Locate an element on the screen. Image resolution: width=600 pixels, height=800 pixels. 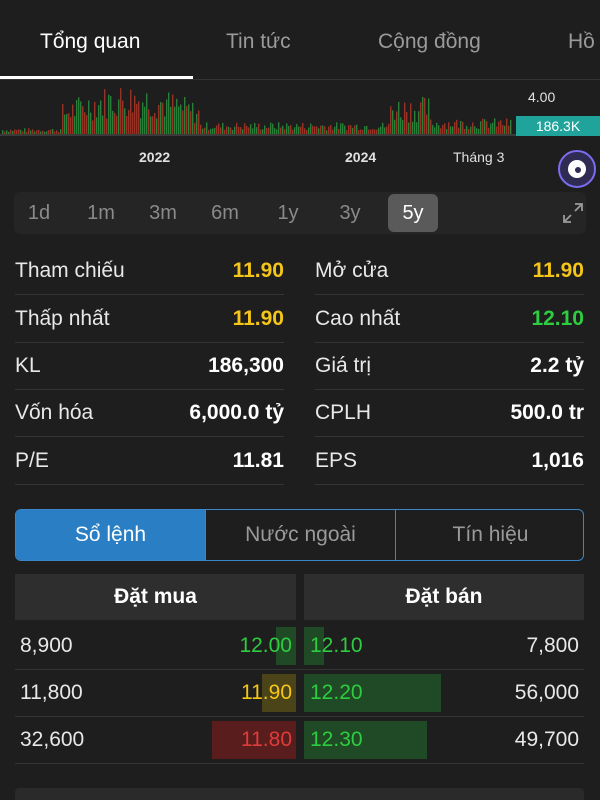
tab-news: Tin tức is located at coordinates (258, 42).